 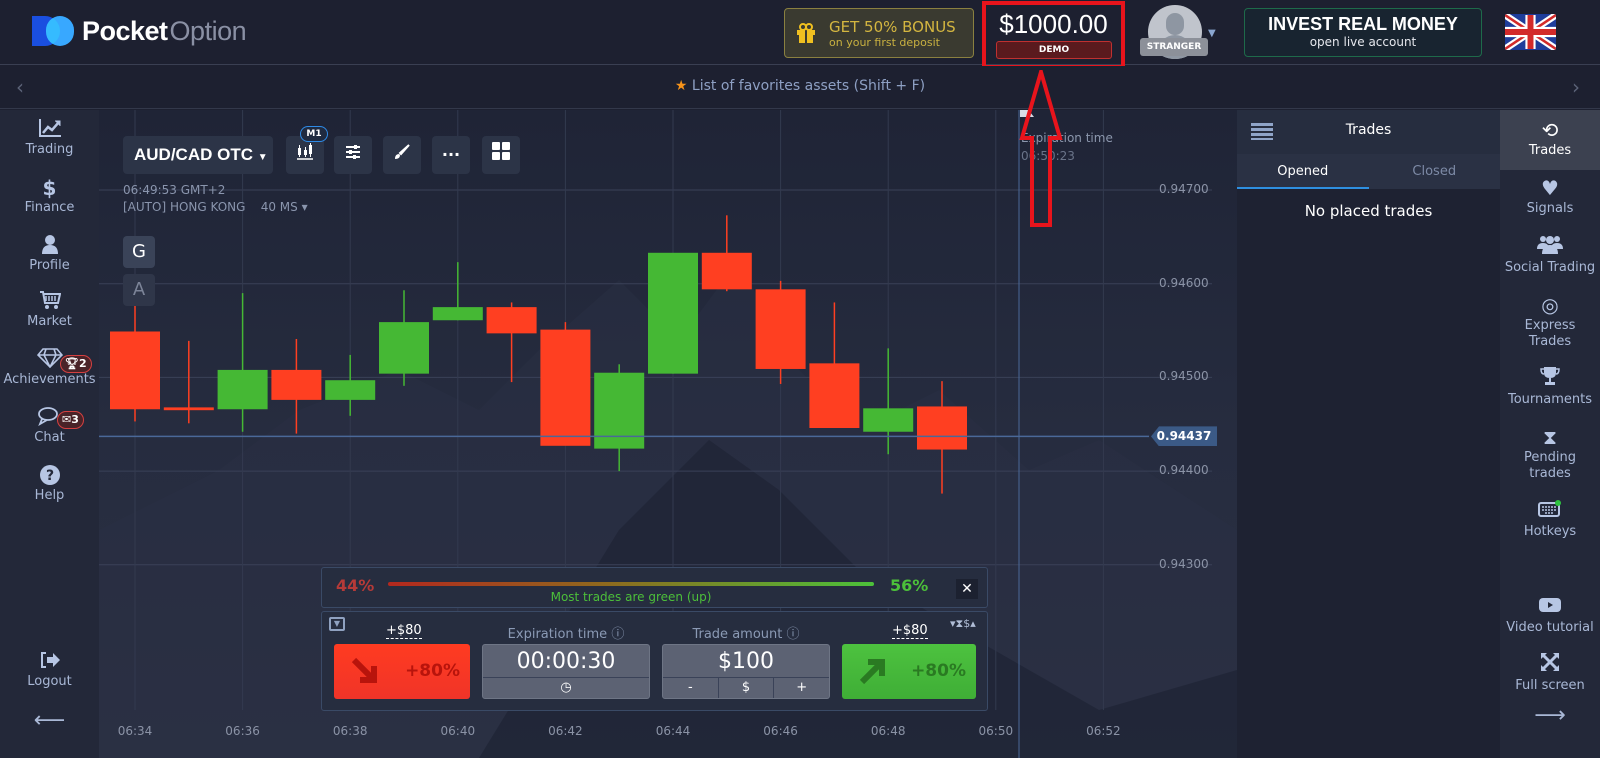 What do you see at coordinates (208, 30) in the screenshot?
I see `logo-word-2: Option` at bounding box center [208, 30].